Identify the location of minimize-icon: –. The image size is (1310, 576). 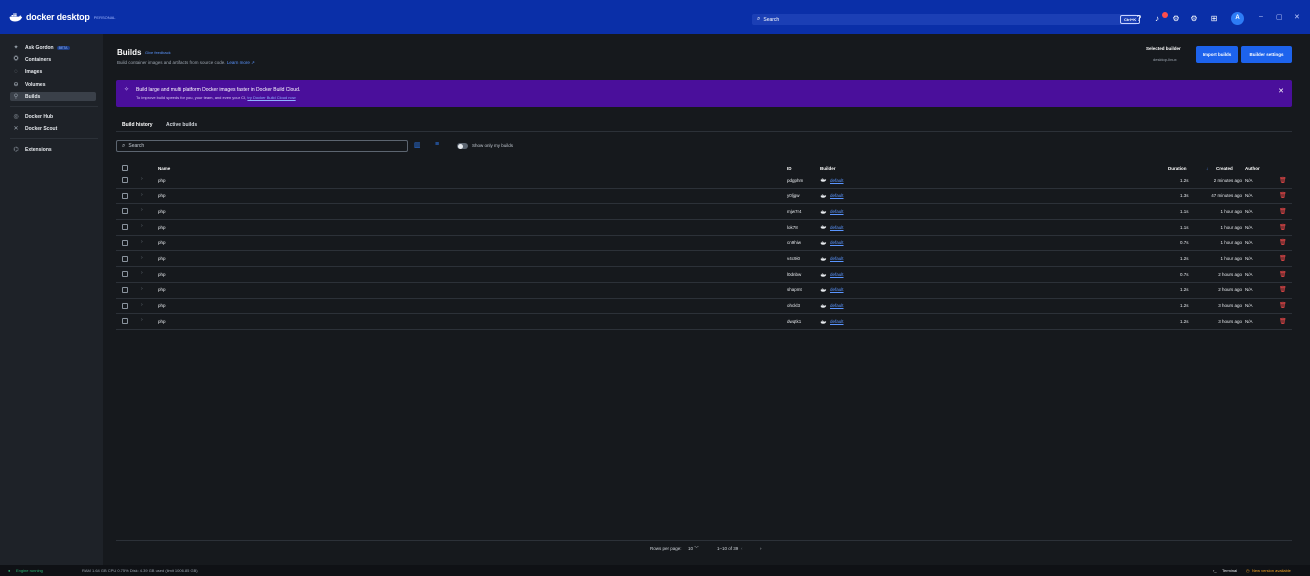
(1261, 16).